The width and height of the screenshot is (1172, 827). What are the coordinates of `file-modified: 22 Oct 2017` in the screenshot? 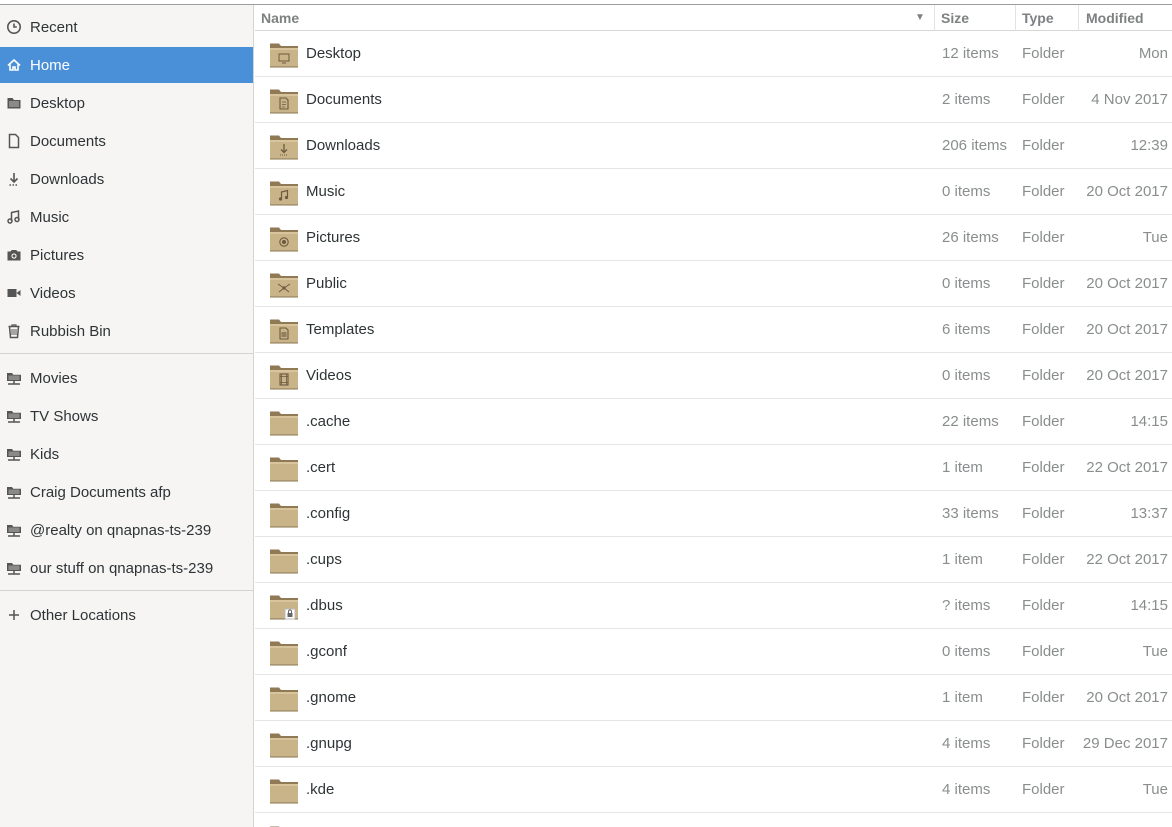 It's located at (1127, 467).